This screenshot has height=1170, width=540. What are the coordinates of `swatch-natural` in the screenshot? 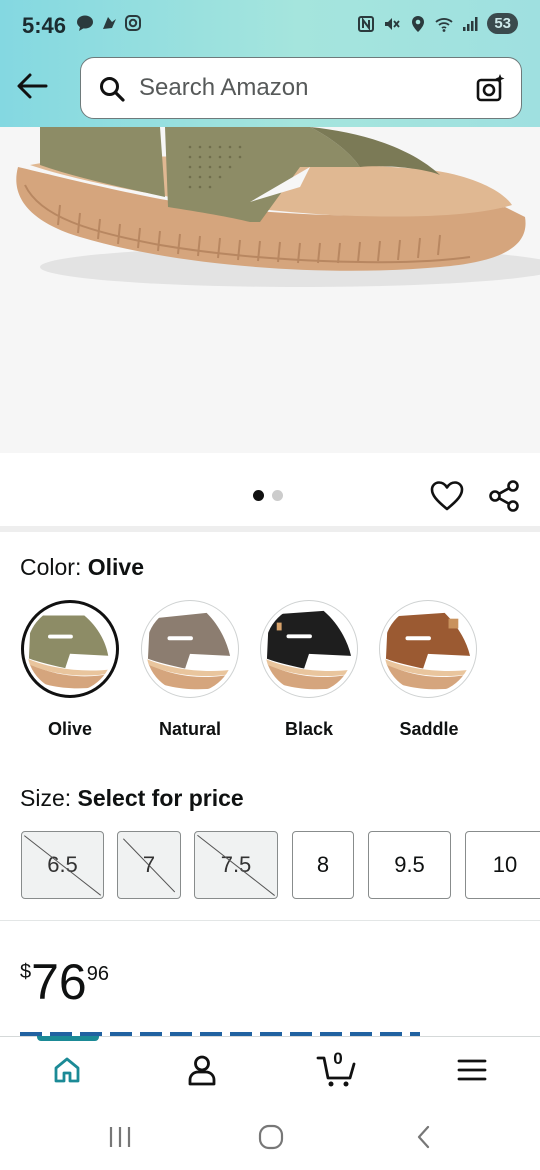 It's located at (190, 649).